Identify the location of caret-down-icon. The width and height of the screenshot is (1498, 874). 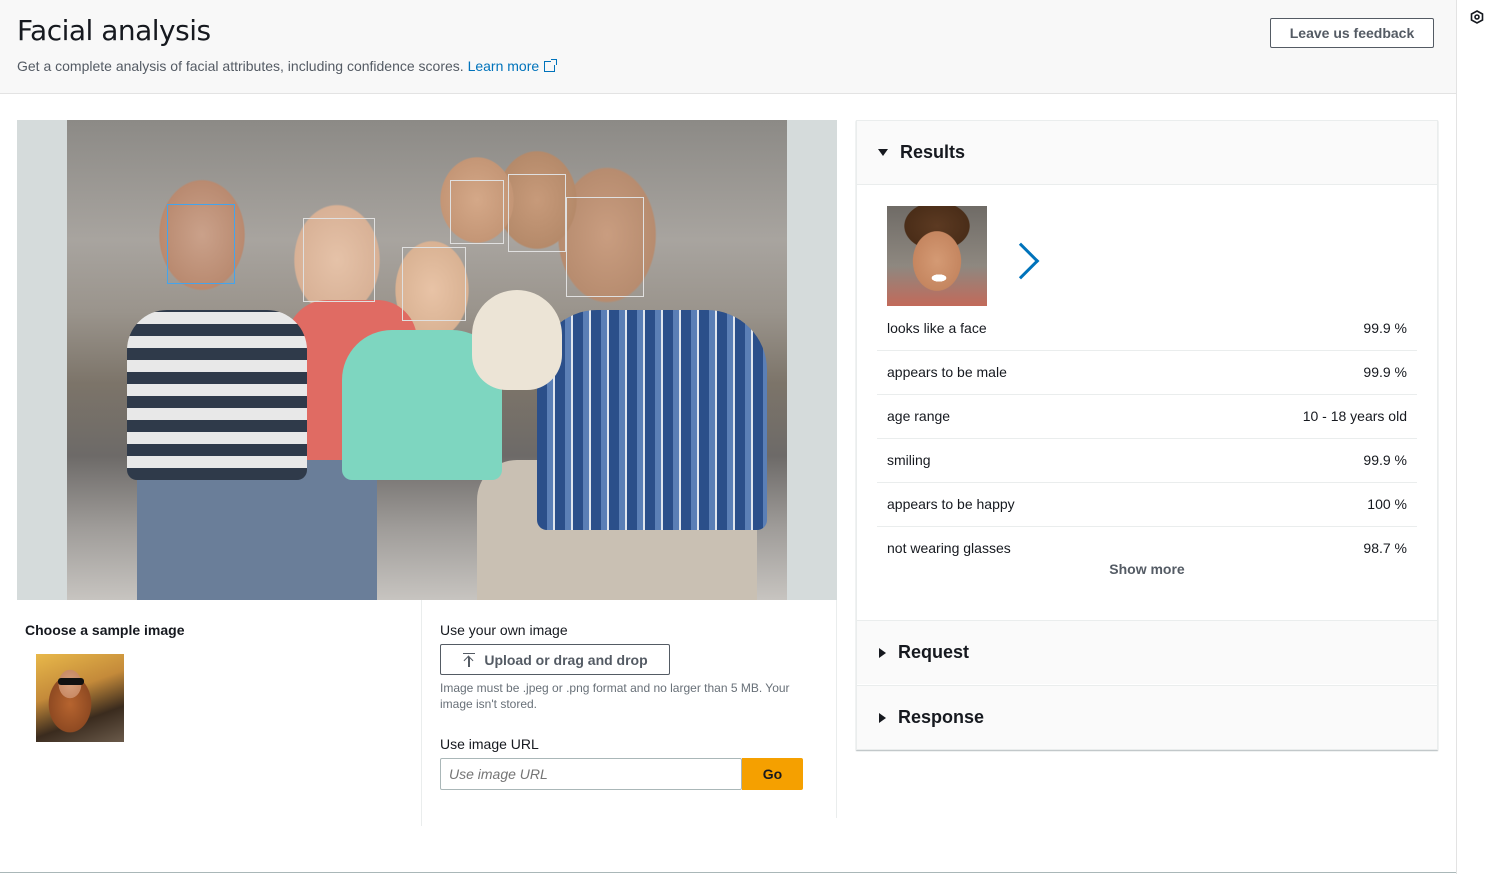
(883, 152).